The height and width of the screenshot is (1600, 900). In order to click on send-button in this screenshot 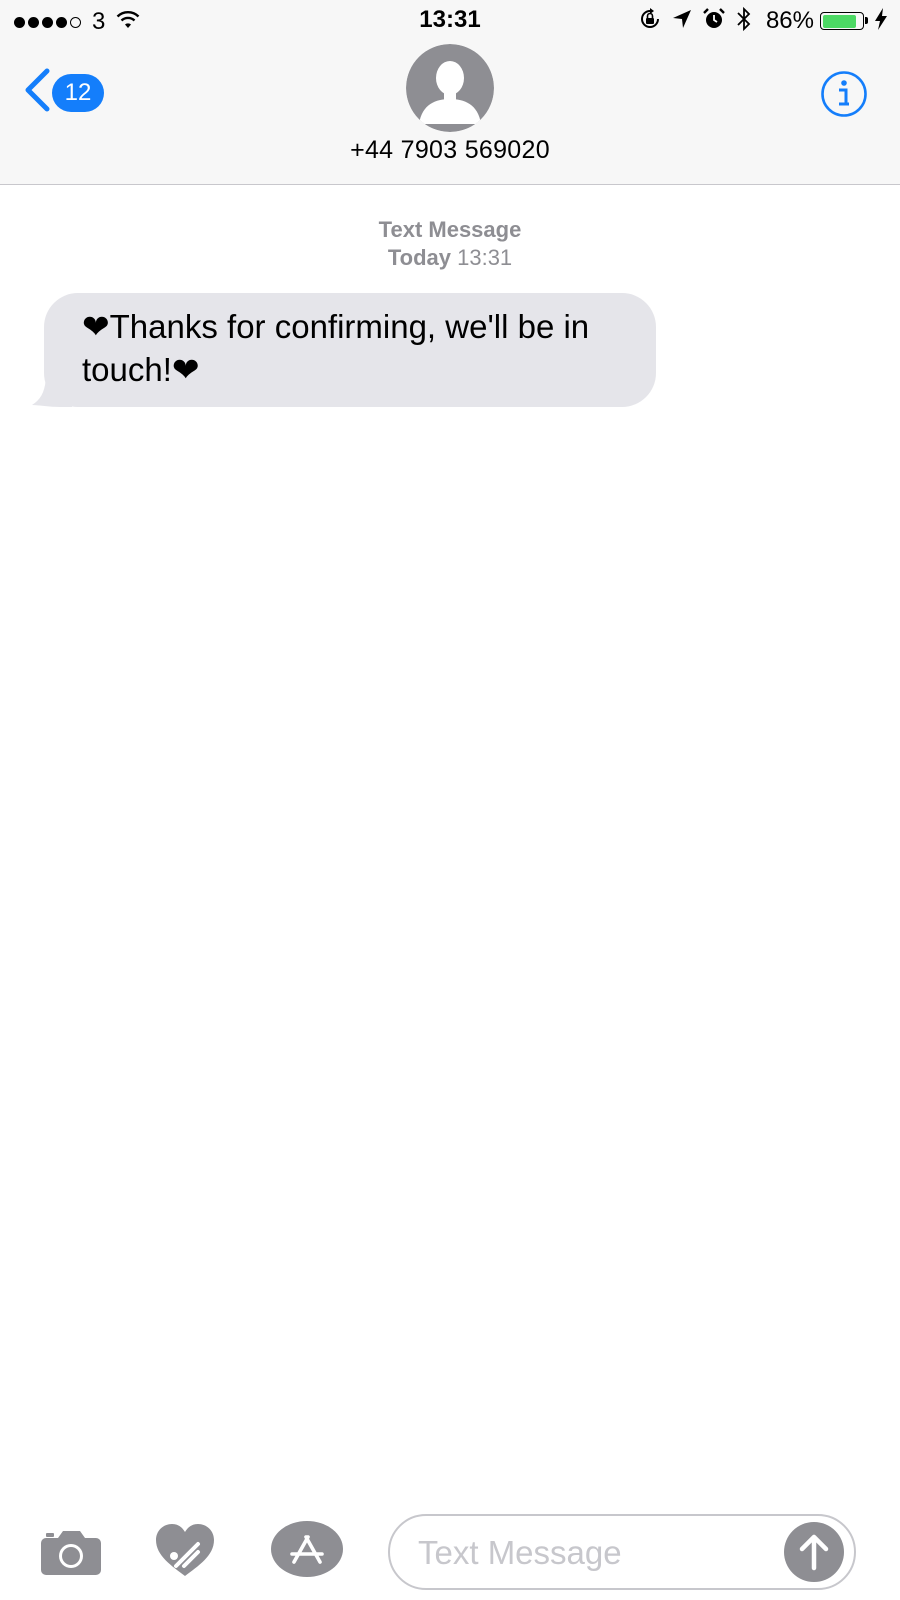, I will do `click(814, 1552)`.